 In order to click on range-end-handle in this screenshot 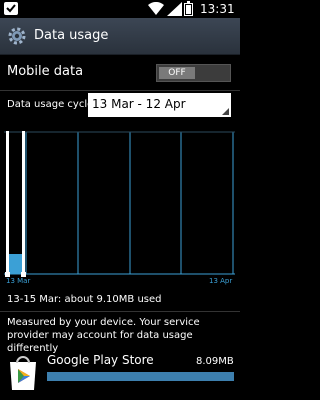, I will do `click(23, 203)`.